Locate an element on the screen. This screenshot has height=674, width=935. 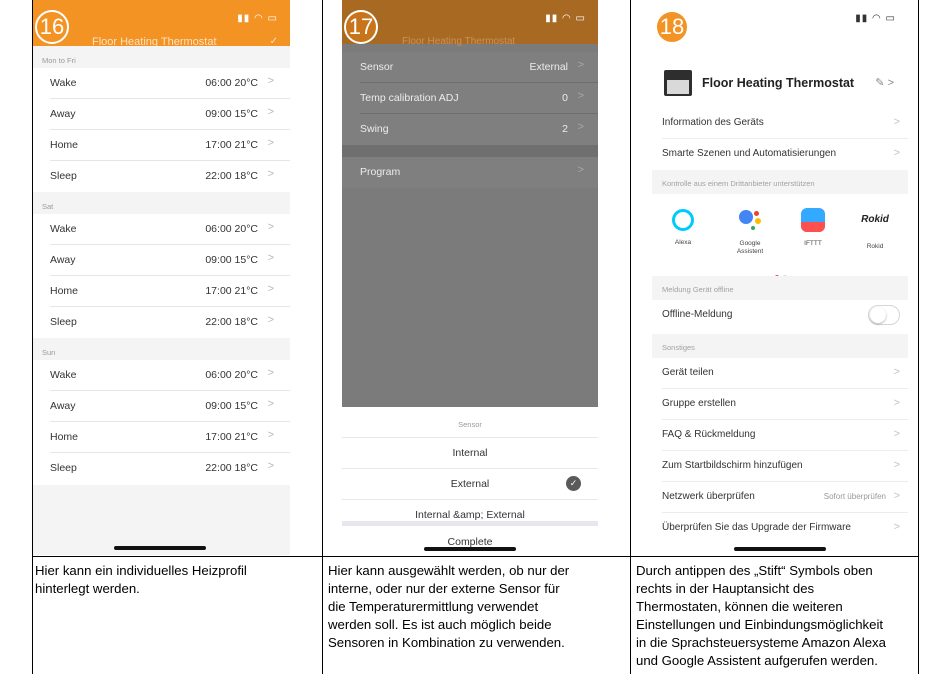
row-scenes: Smarte Szenen und Automatisierungen > is located at coordinates (780, 154).